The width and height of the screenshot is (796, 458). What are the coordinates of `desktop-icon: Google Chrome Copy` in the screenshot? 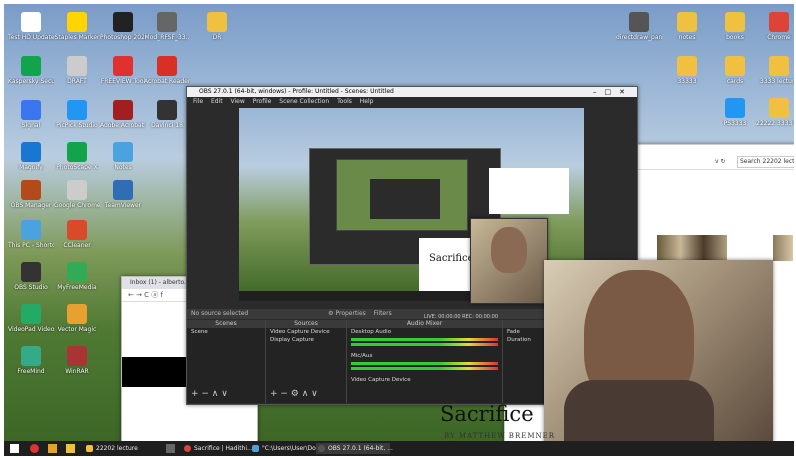 It's located at (77, 194).